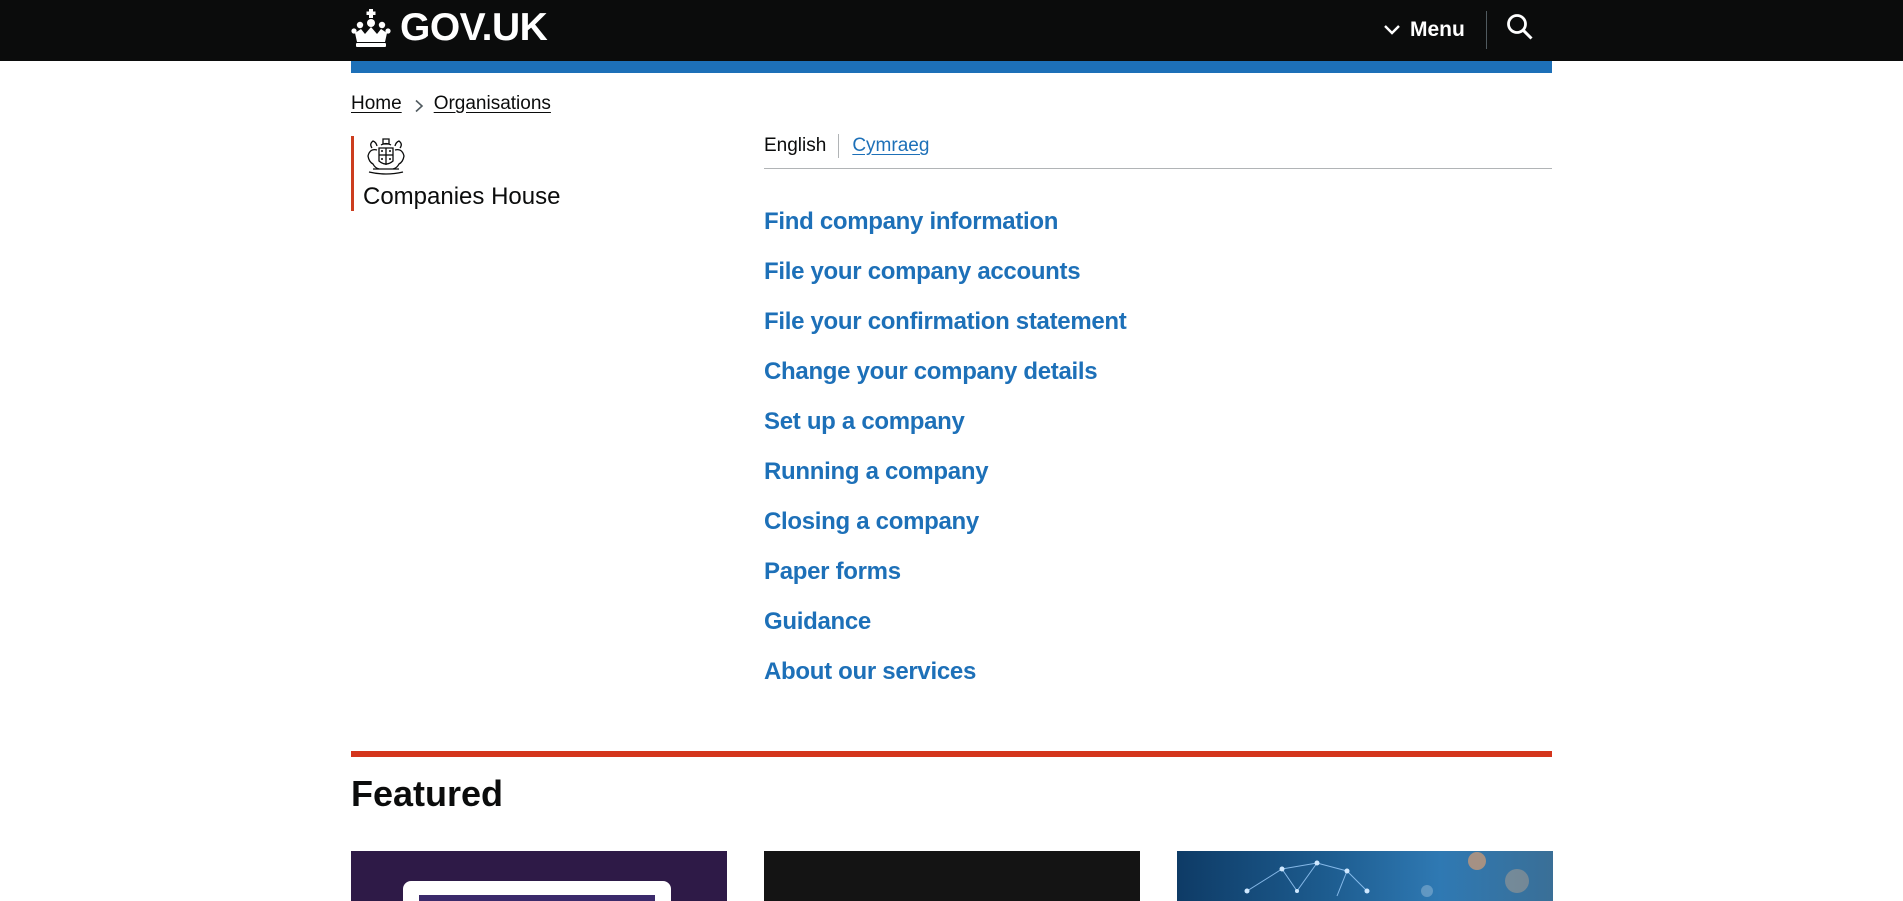 This screenshot has width=1903, height=901. What do you see at coordinates (864, 421) in the screenshot?
I see `link-set-up-company: Set up a company` at bounding box center [864, 421].